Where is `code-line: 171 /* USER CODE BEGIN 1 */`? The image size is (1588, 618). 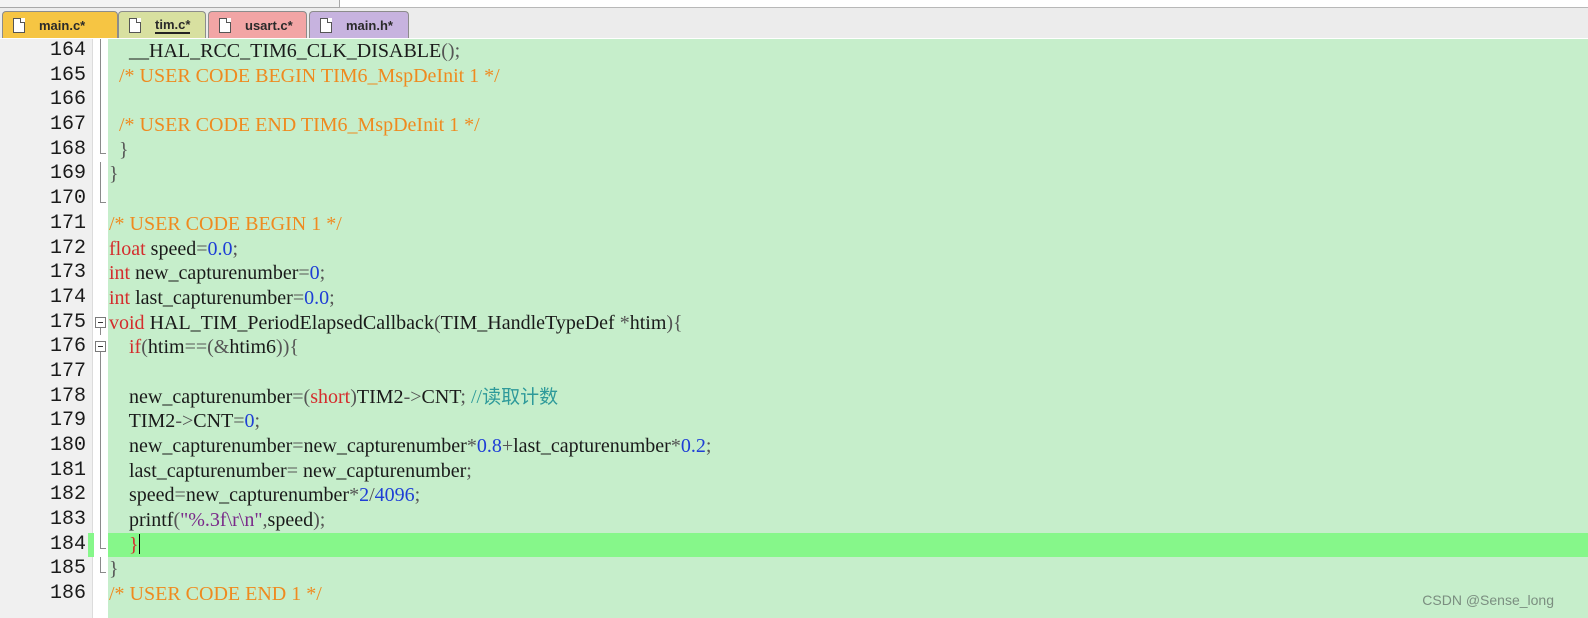 code-line: 171 /* USER CODE BEGIN 1 */ is located at coordinates (794, 224).